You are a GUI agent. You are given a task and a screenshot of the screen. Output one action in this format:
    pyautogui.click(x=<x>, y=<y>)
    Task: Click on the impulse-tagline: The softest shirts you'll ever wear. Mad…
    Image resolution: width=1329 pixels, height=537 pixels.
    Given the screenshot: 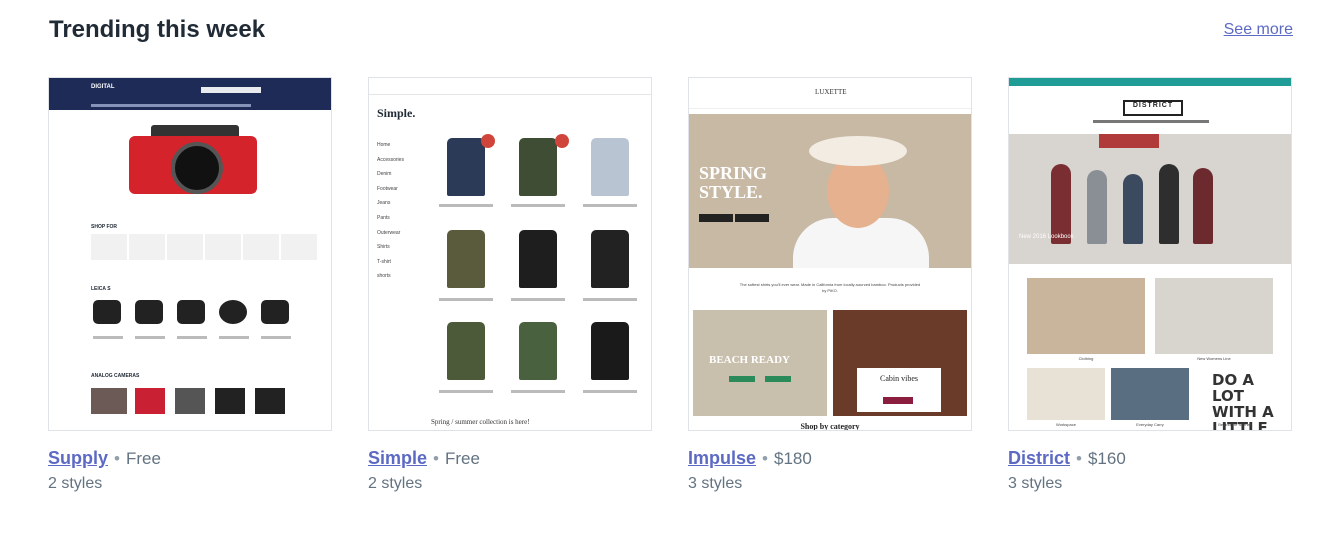 What is the action you would take?
    pyautogui.click(x=830, y=287)
    